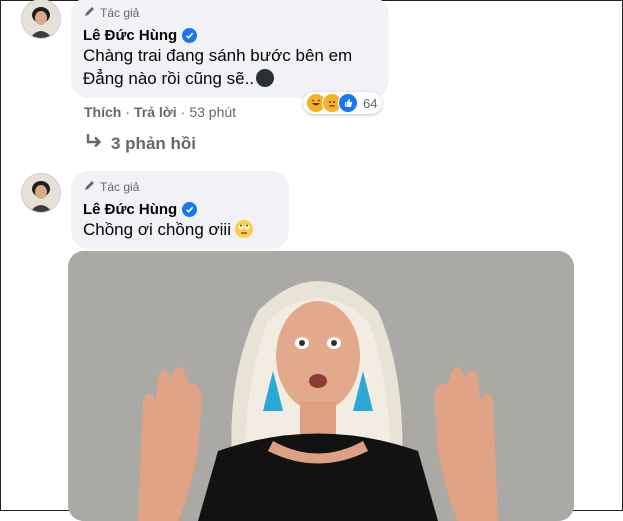  What do you see at coordinates (102, 112) in the screenshot?
I see `like-link: Thích` at bounding box center [102, 112].